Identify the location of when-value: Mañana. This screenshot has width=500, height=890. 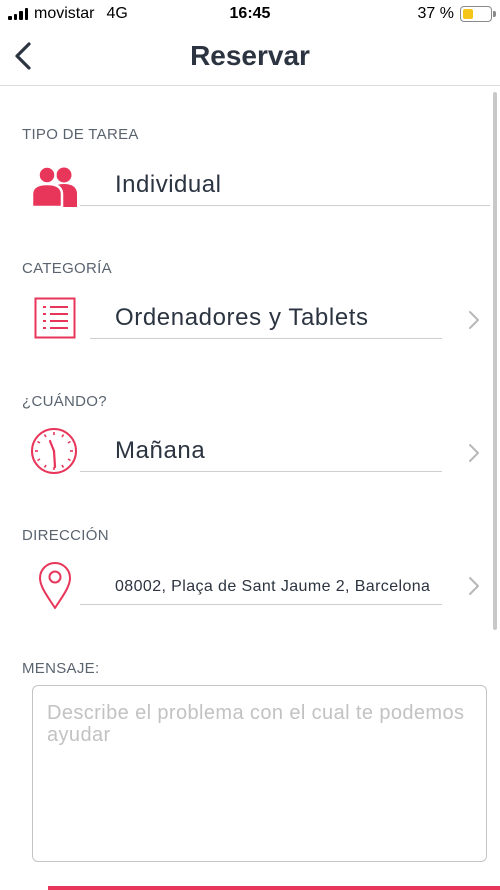
(160, 450).